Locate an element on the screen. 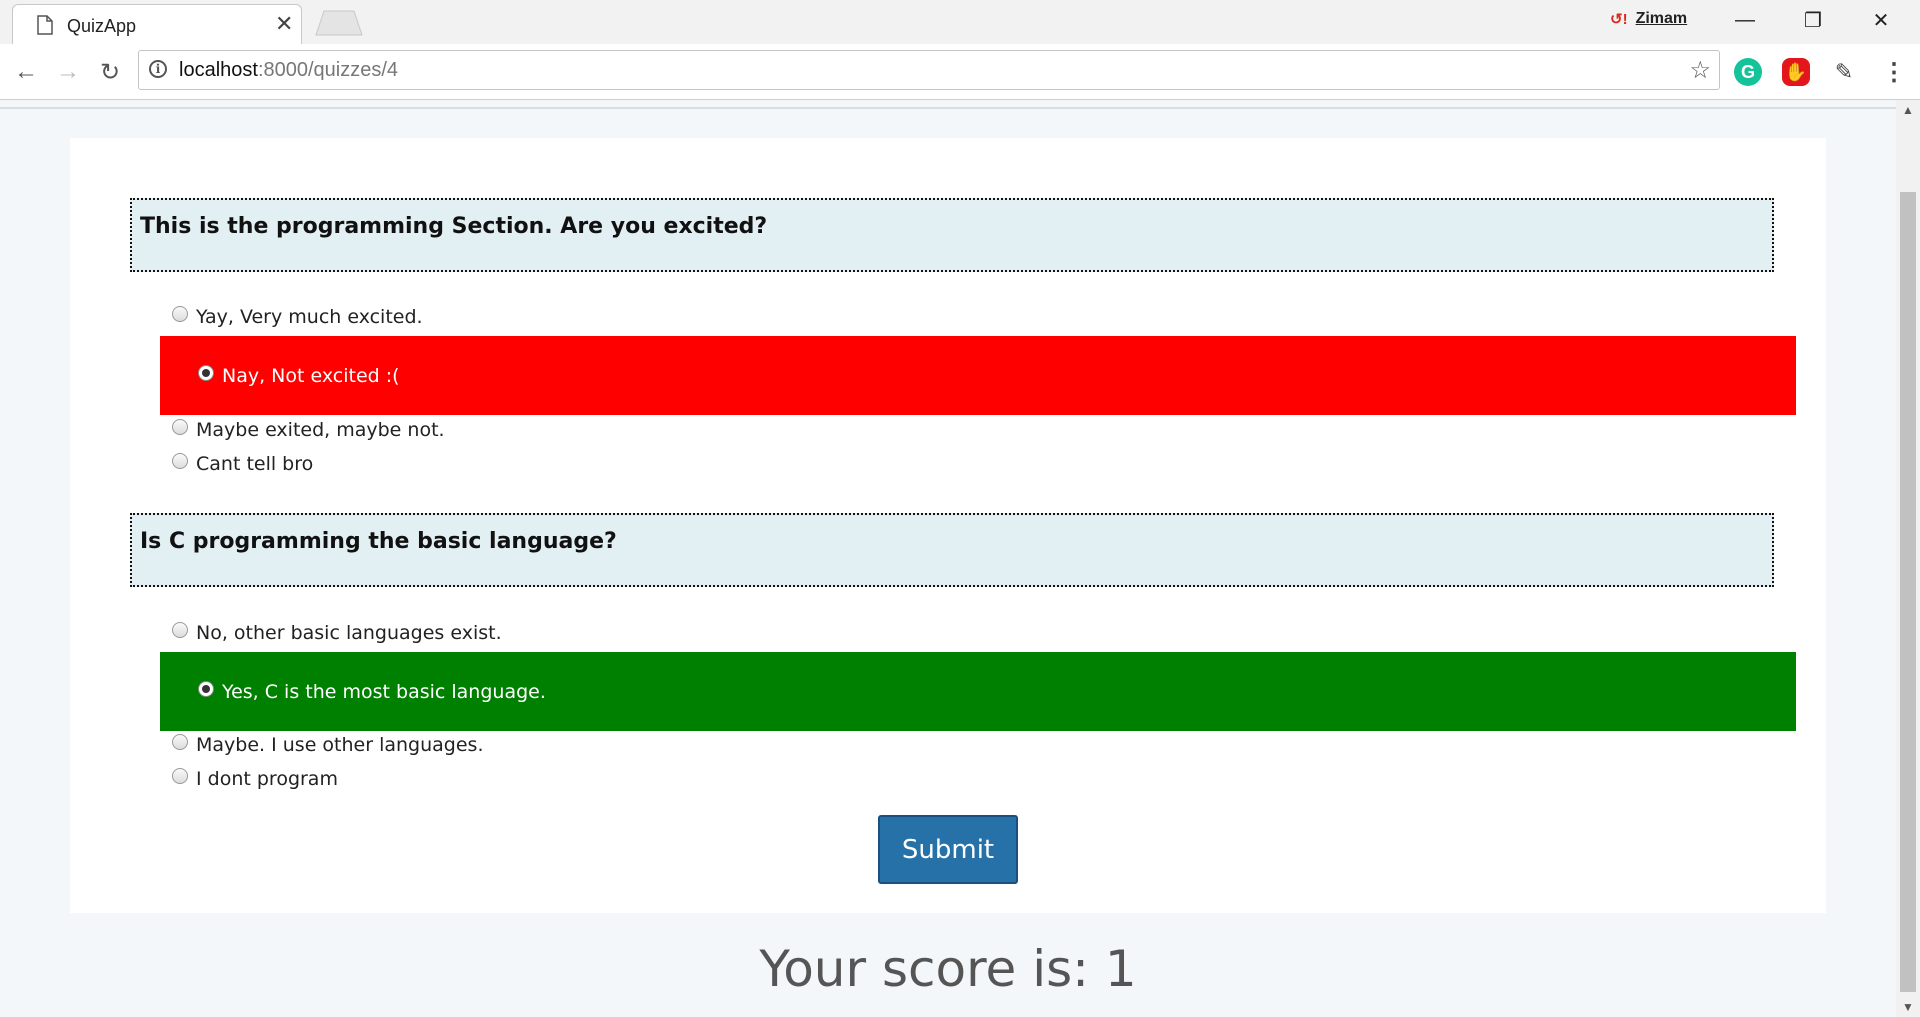 The image size is (1920, 1017). option-item: No, other basic languages exist. is located at coordinates (337, 633).